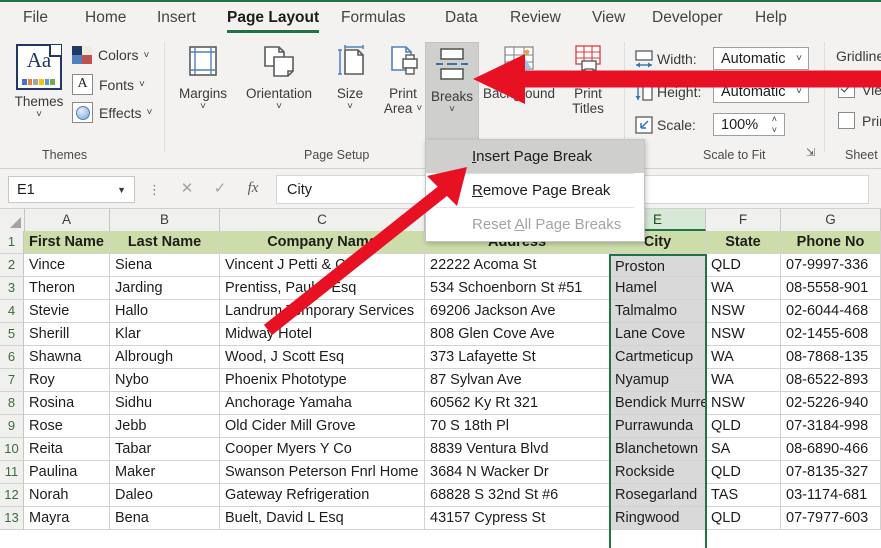 The width and height of the screenshot is (881, 548). Describe the element at coordinates (658, 265) in the screenshot. I see `cell-E2: Proston` at that location.